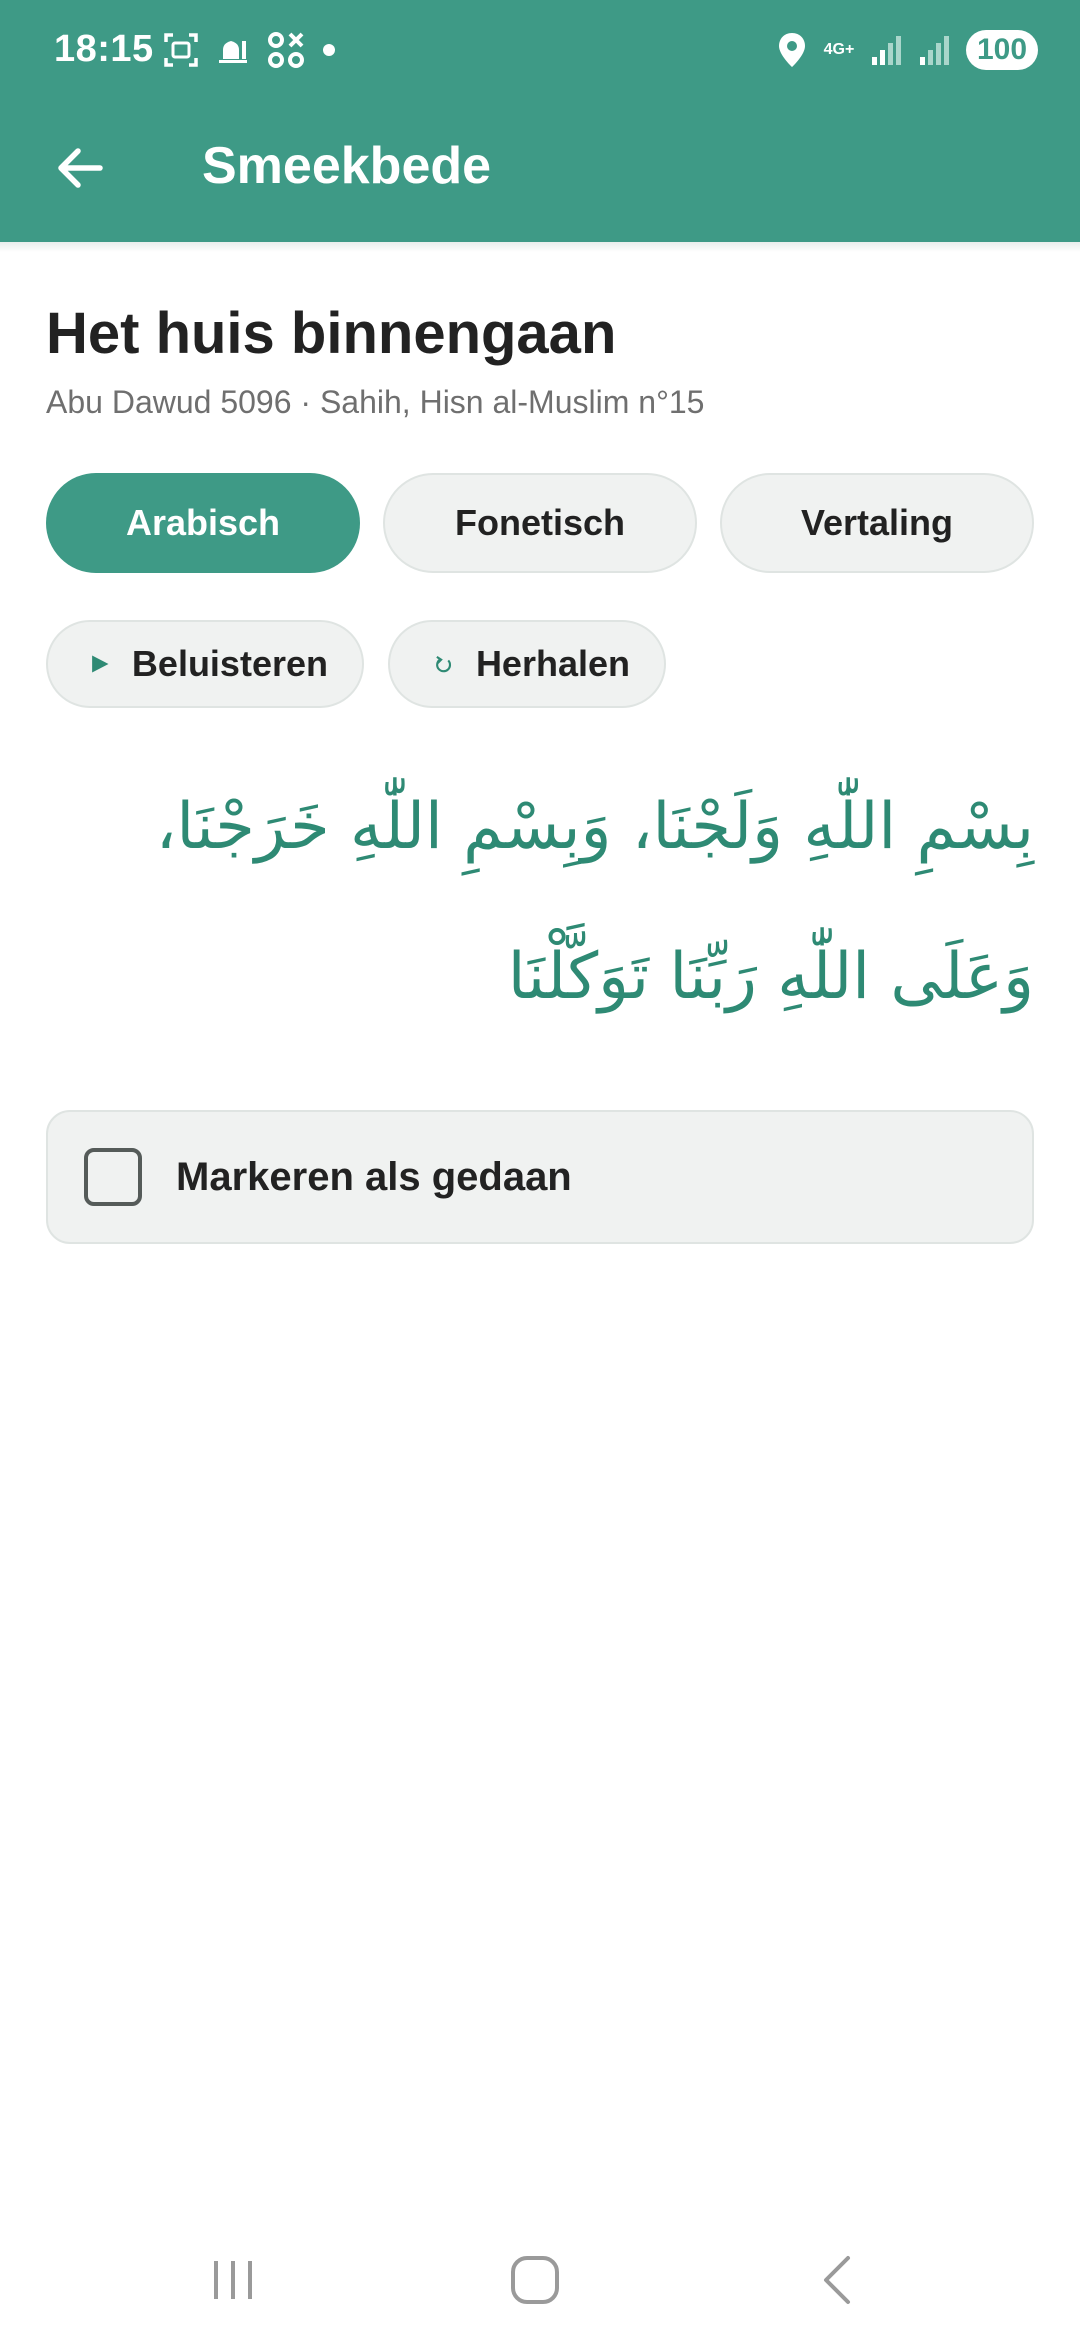  I want to click on recents-button, so click(233, 2280).